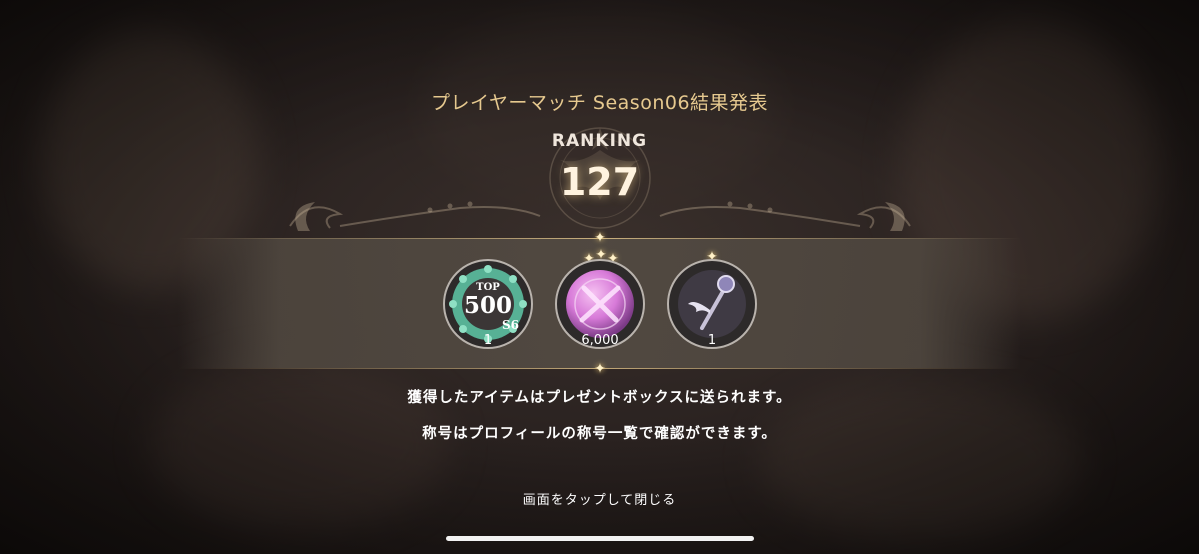 Image resolution: width=1199 pixels, height=554 pixels. I want to click on badge-number: 500, so click(487, 305).